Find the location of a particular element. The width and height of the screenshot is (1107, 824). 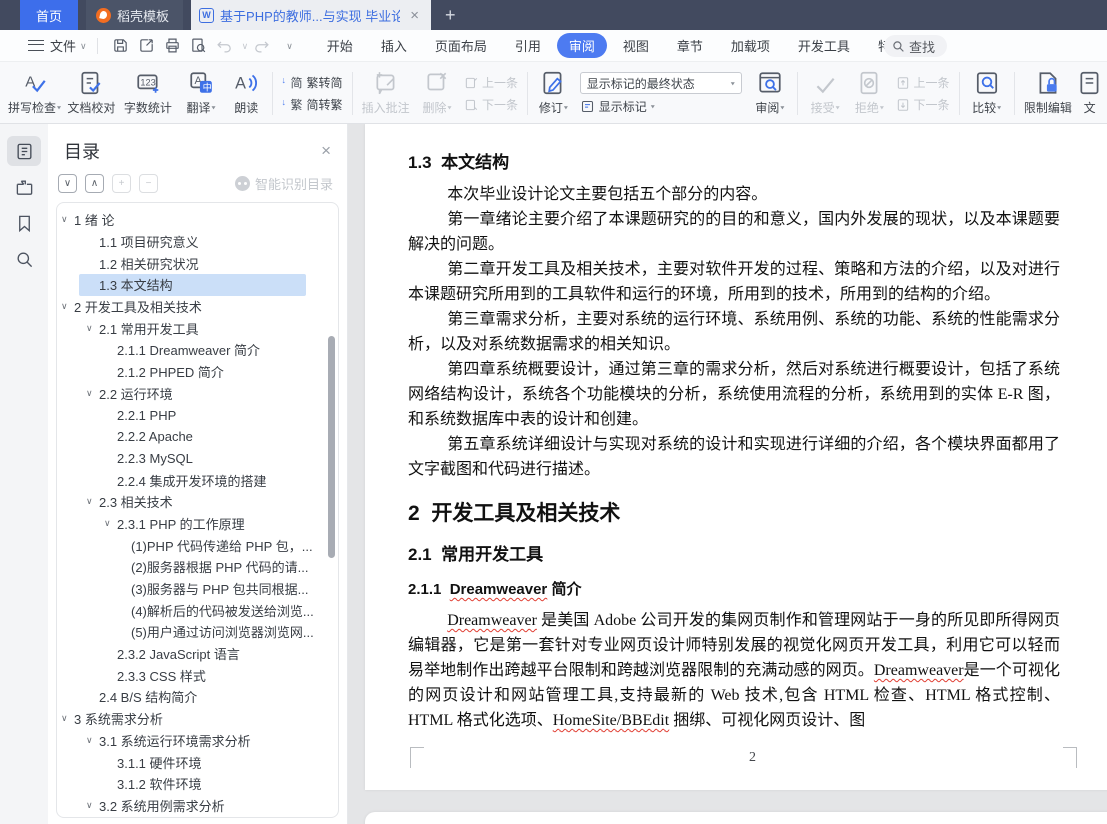

tab-home: 首页 is located at coordinates (49, 15).